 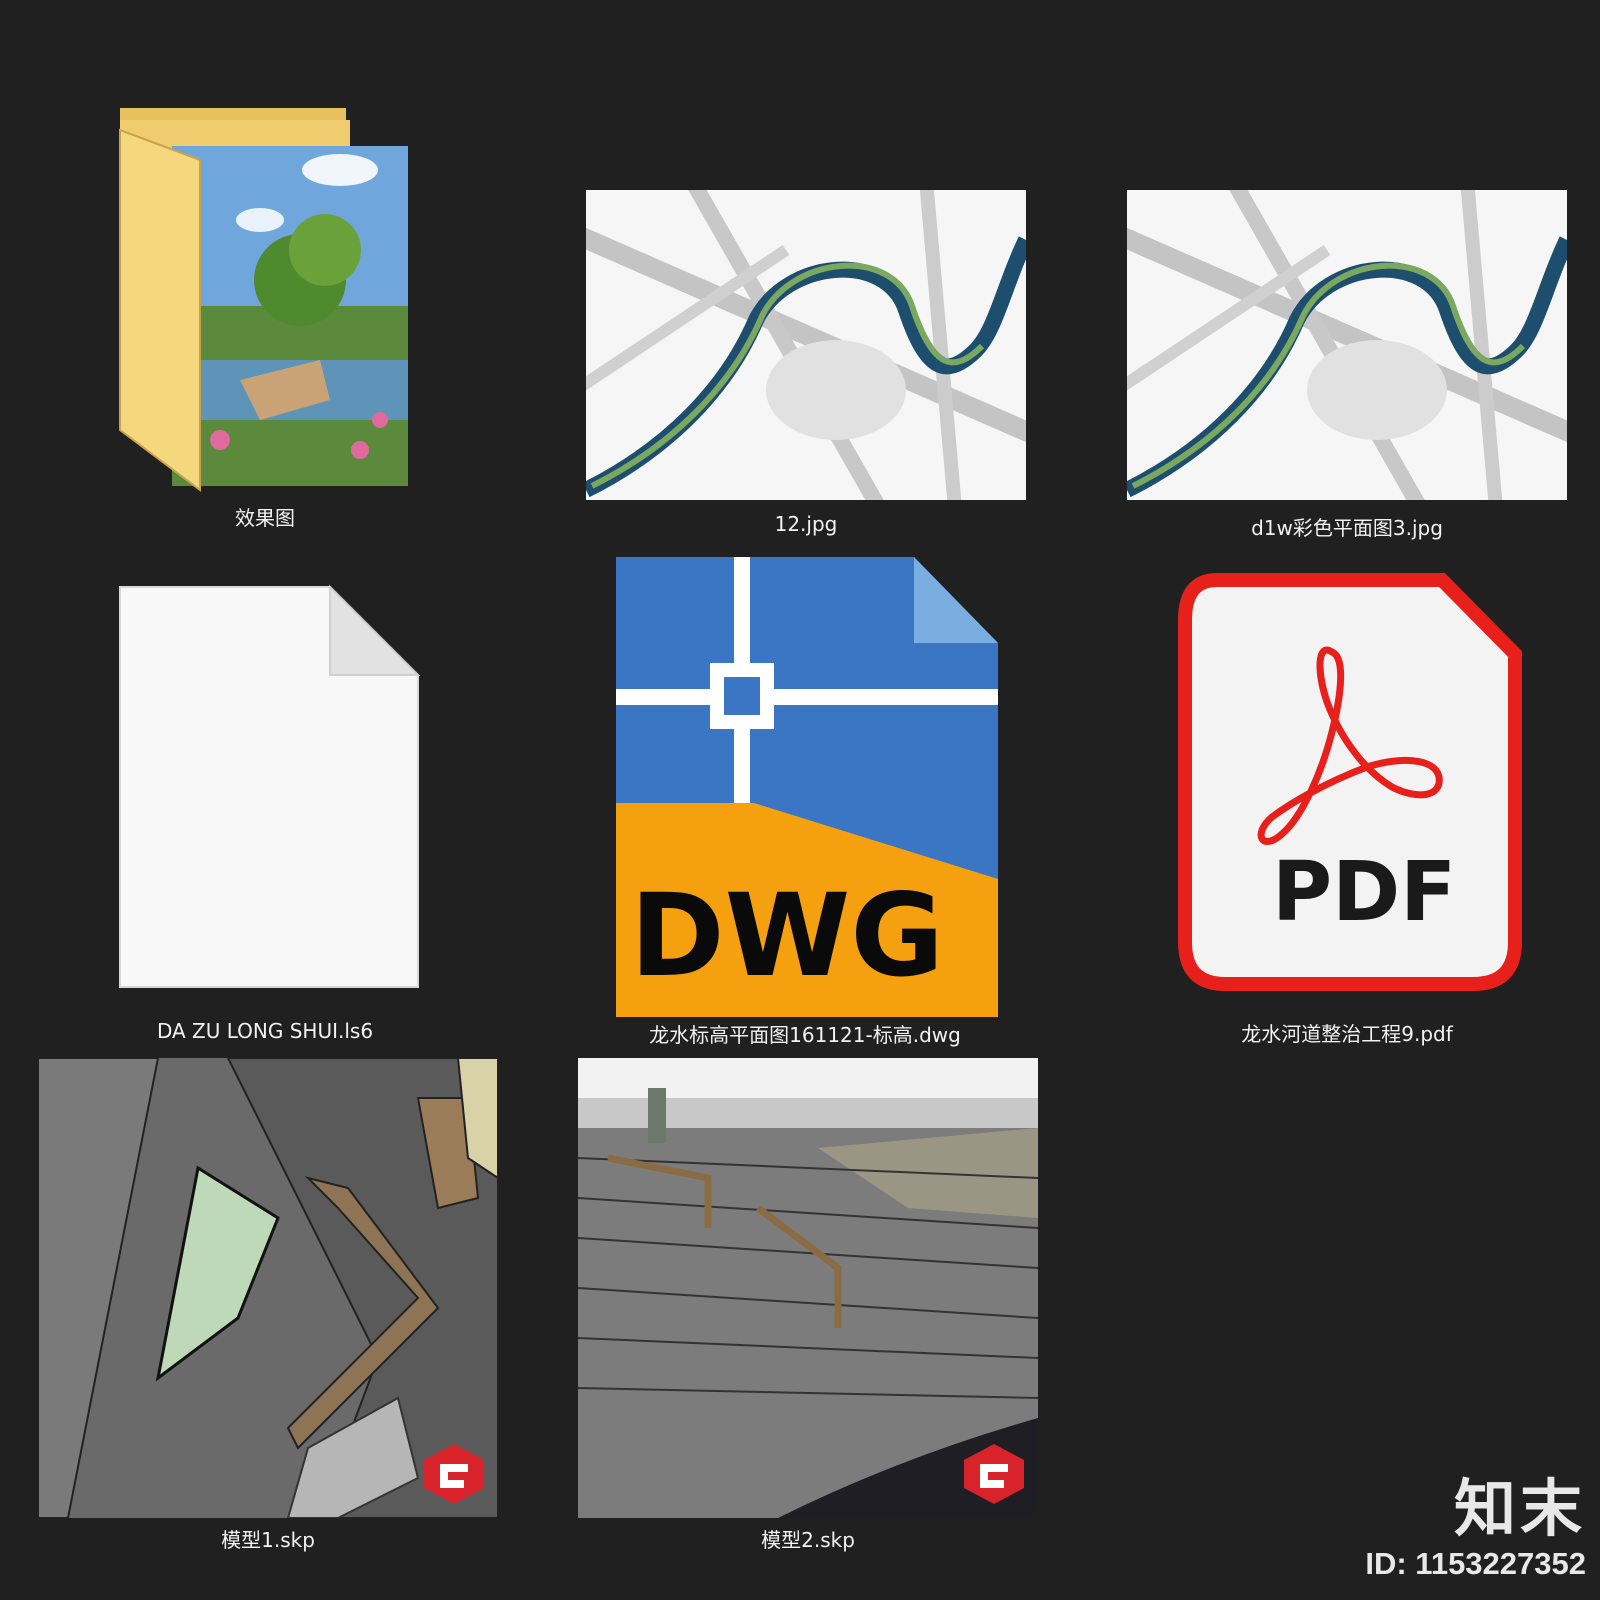 What do you see at coordinates (805, 1035) in the screenshot?
I see `file-name-label: 龙水标高平面图161121-标高.dwg` at bounding box center [805, 1035].